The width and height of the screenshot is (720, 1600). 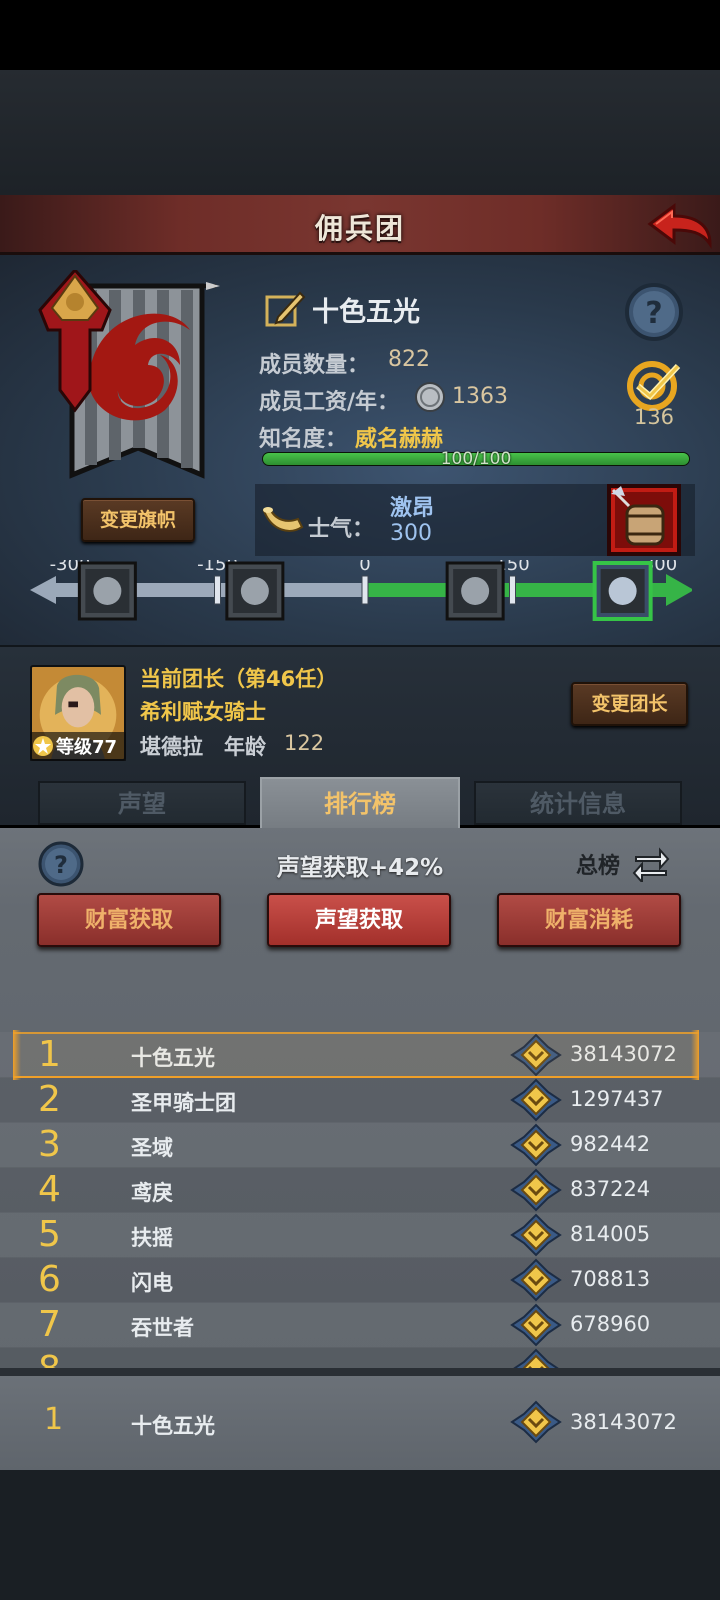 I want to click on salary-label: 成员工资/年：, so click(x=329, y=402).